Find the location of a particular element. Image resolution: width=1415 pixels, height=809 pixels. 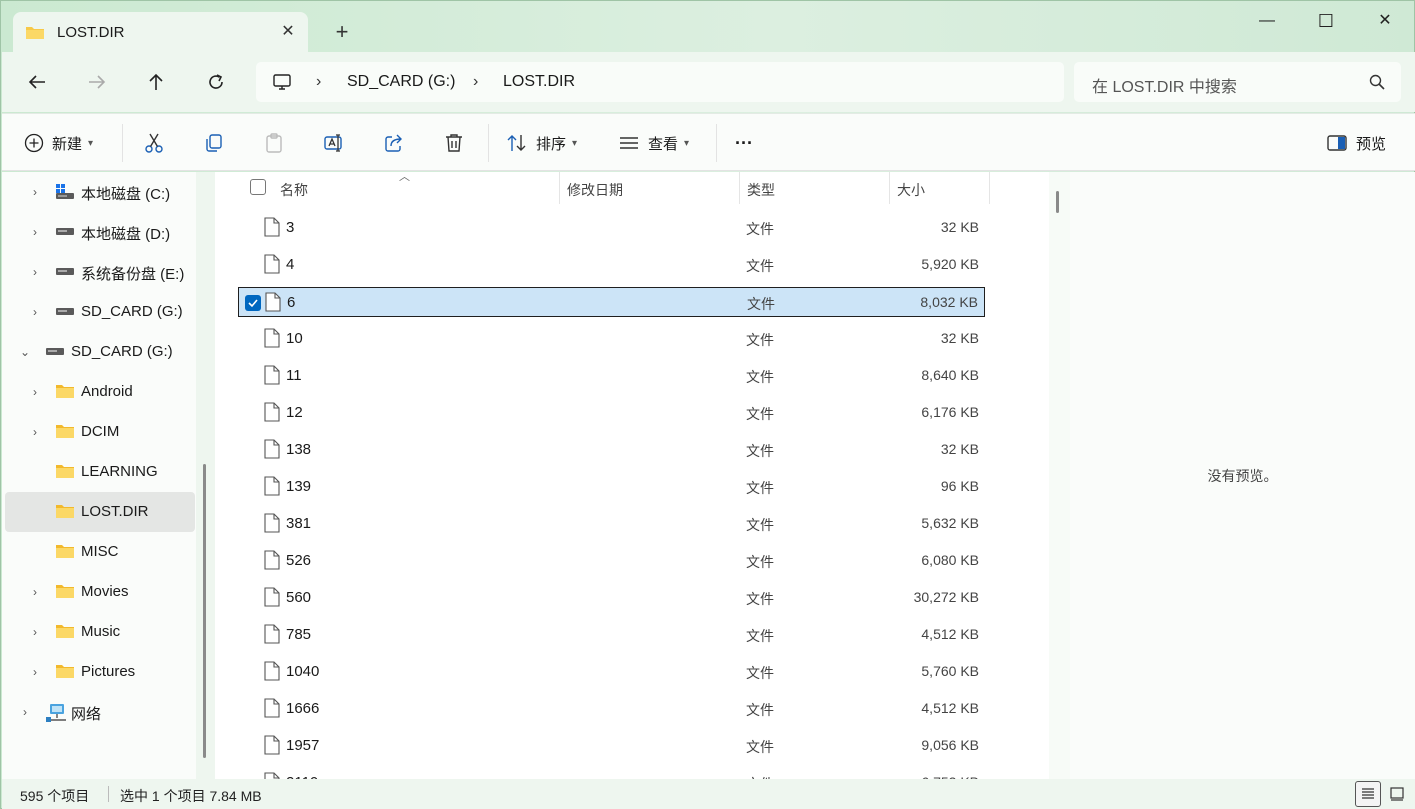

nav-scrollbar is located at coordinates (204, 611).